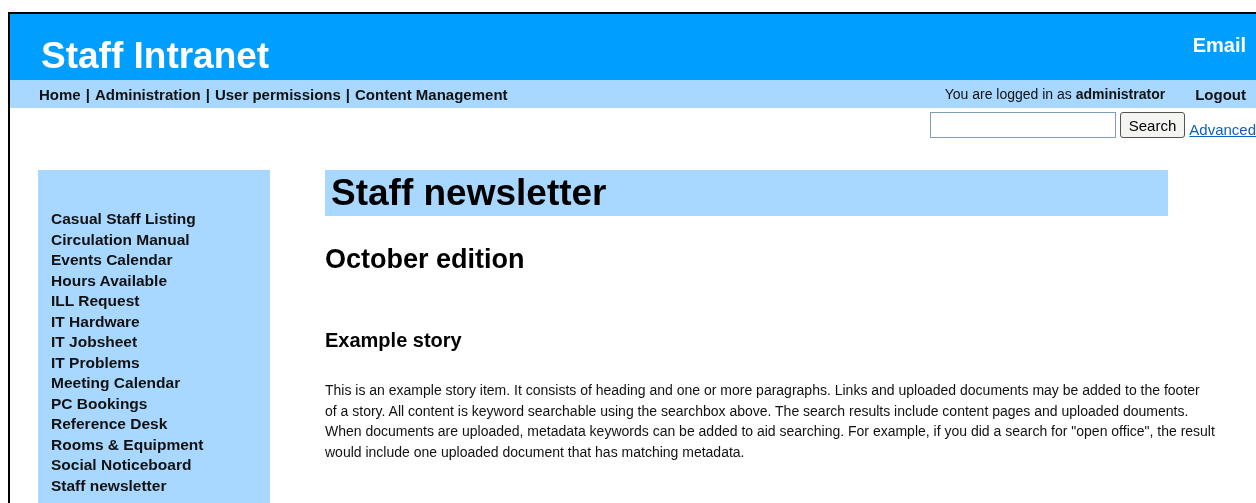 This screenshot has height=503, width=1256. Describe the element at coordinates (277, 94) in the screenshot. I see `nav-link: User permissions` at that location.